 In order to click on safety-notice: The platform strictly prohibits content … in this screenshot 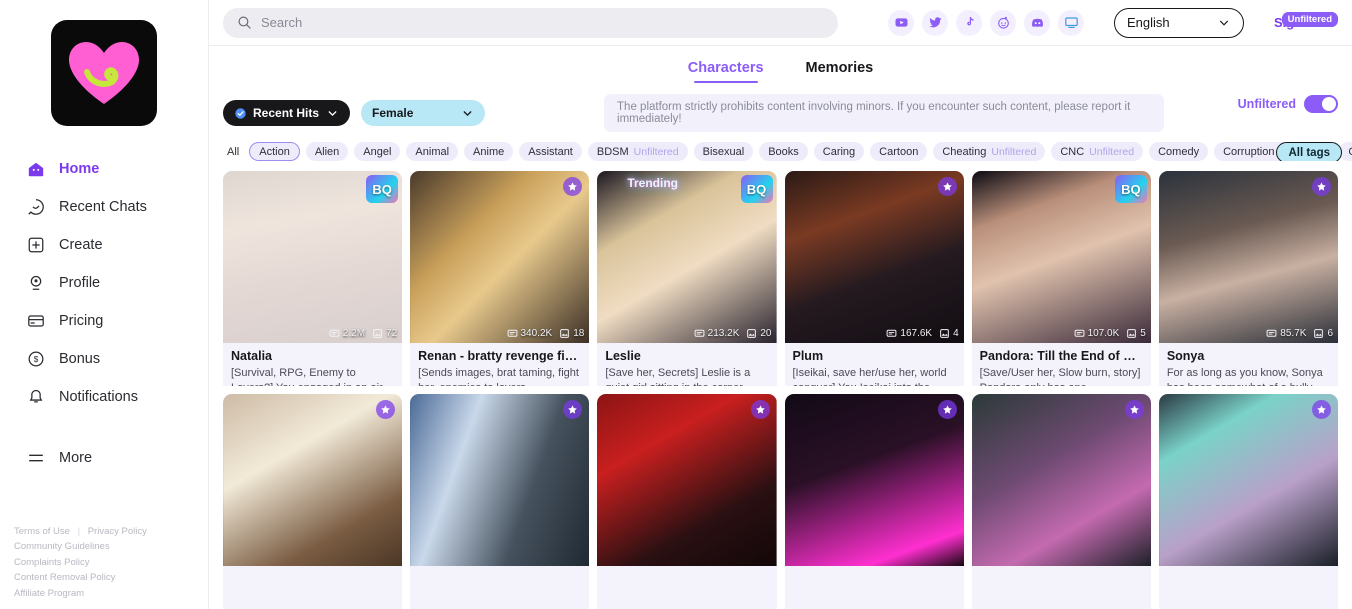, I will do `click(884, 113)`.